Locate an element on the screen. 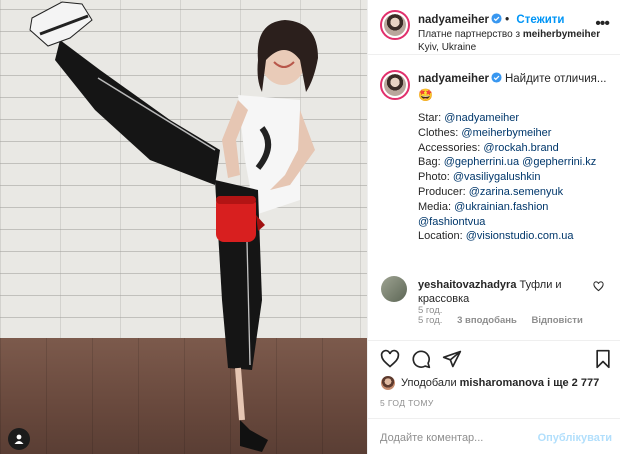 This screenshot has height=454, width=620. share-icon is located at coordinates (452, 359).